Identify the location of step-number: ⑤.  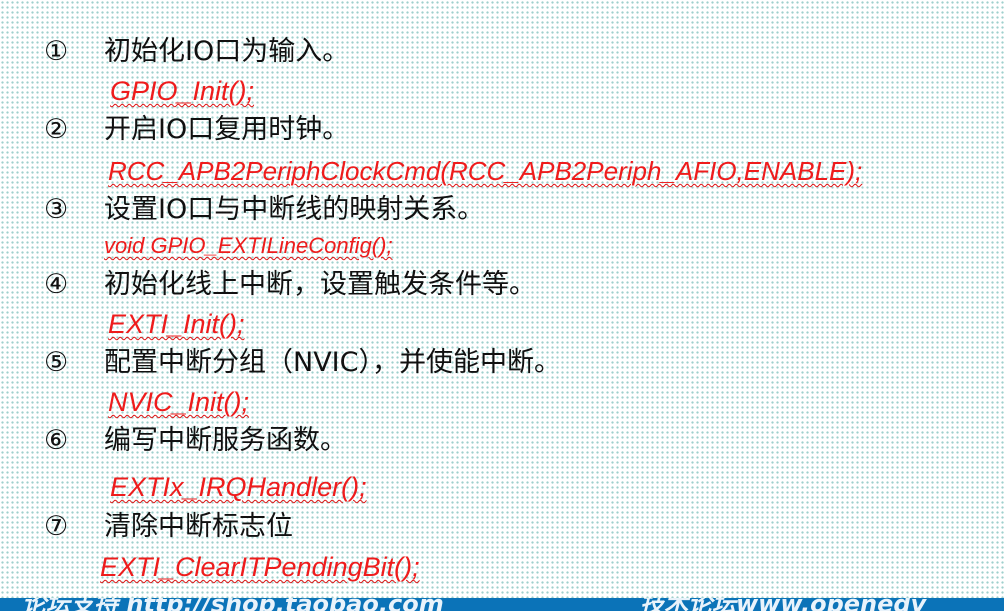
(56, 362).